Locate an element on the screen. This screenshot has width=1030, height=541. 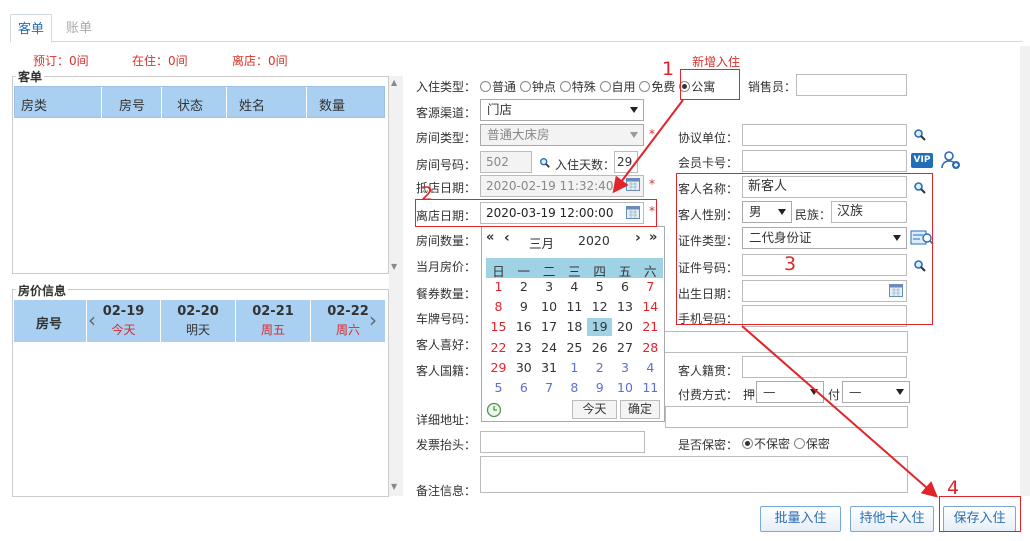
form-scrollbar is located at coordinates (396, 286).